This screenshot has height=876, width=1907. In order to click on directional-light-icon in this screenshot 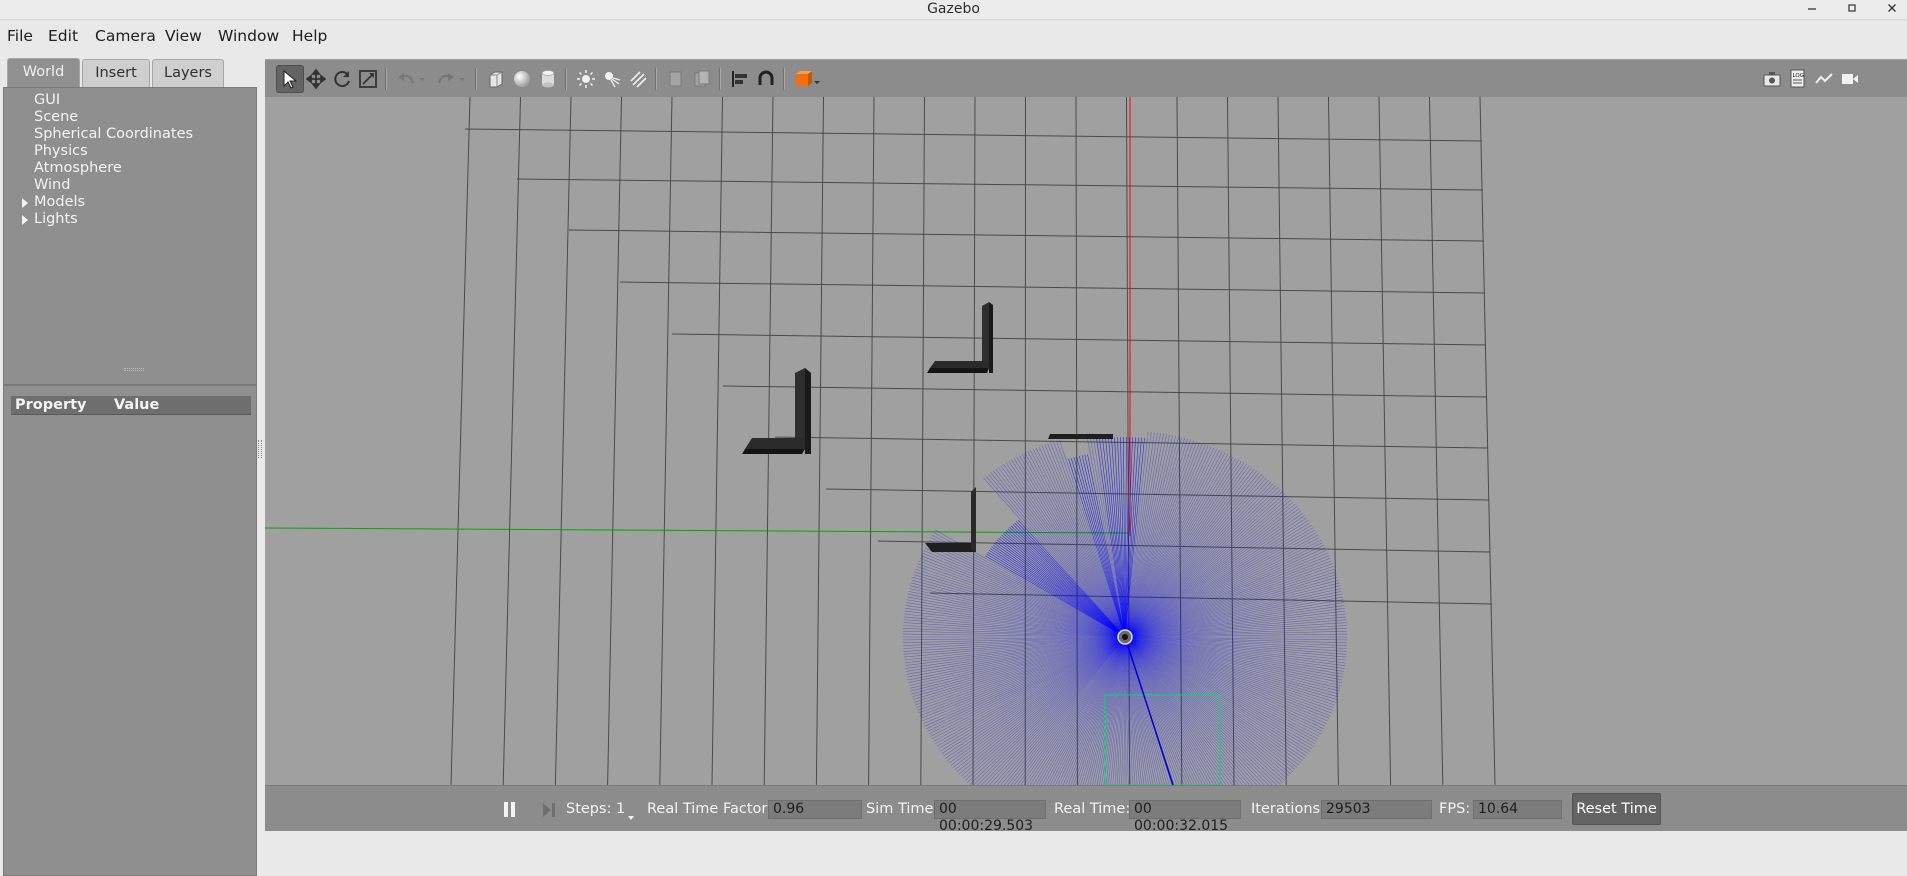, I will do `click(638, 79)`.